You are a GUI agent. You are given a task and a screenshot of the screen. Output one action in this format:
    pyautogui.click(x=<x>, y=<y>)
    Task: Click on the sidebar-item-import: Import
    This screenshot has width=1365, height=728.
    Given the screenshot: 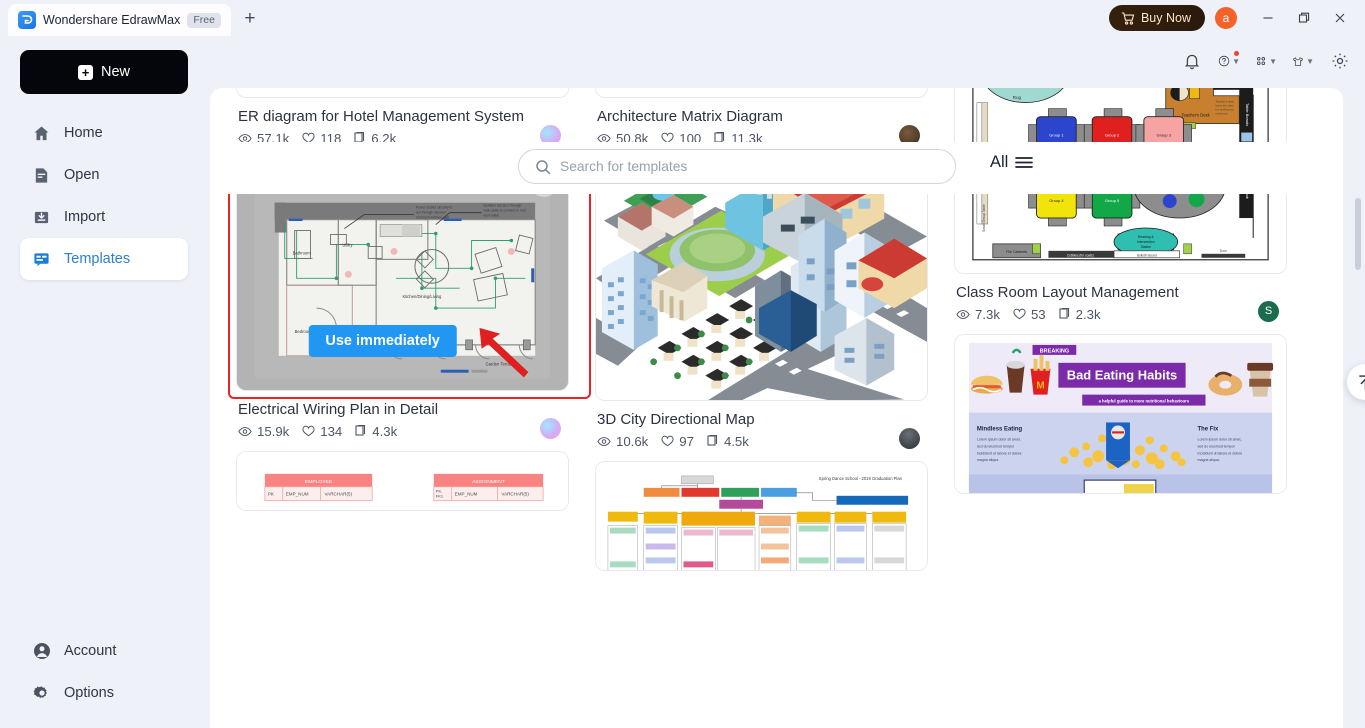 What is the action you would take?
    pyautogui.click(x=104, y=217)
    